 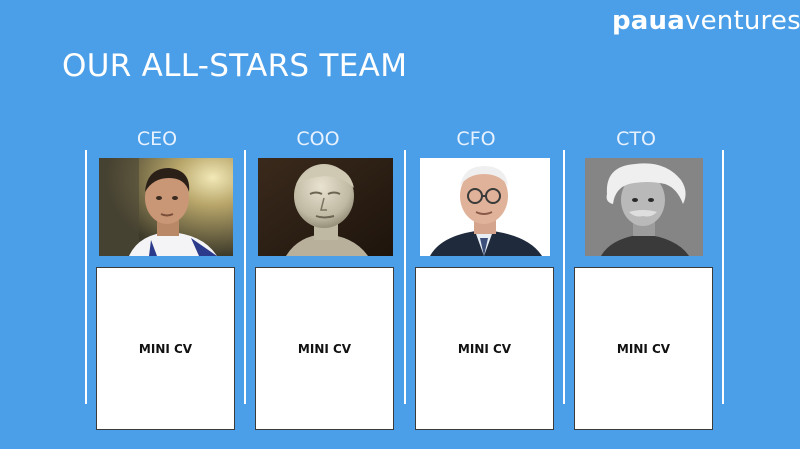 I want to click on paua-ventures-logo: pauaventures, so click(x=706, y=21).